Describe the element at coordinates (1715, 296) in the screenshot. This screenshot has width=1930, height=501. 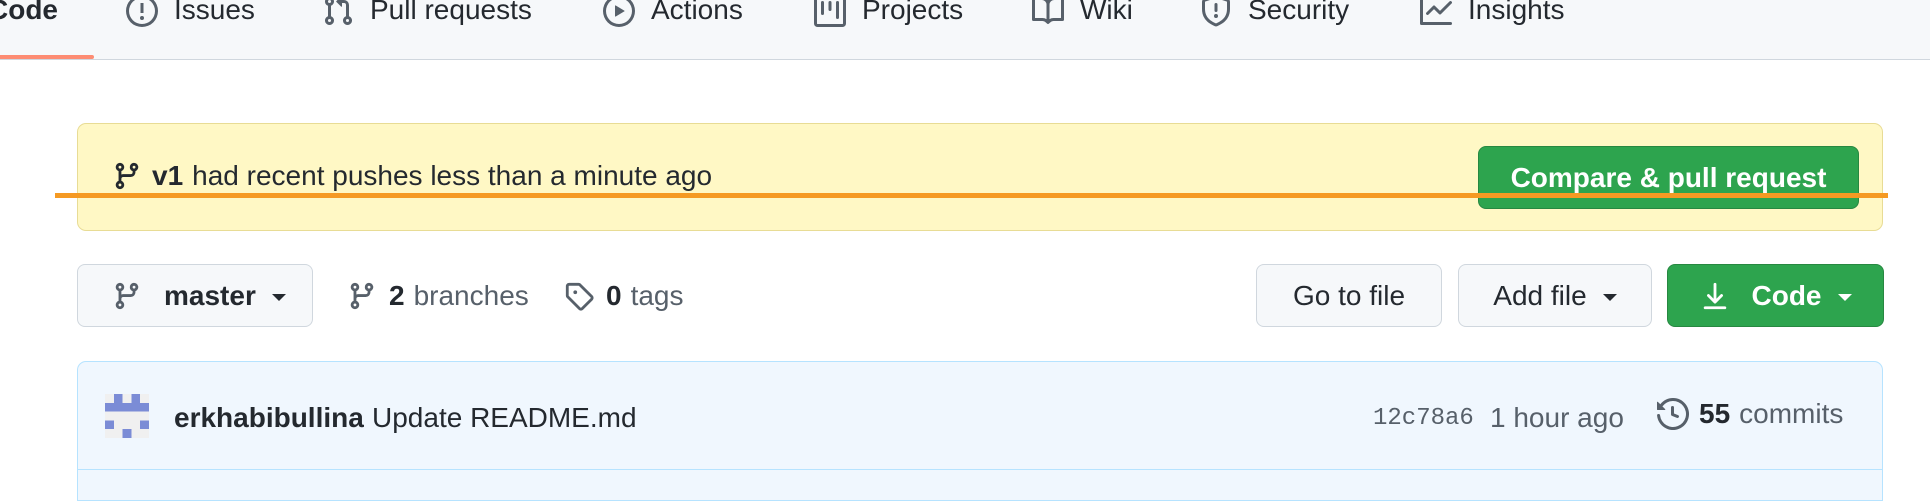
I see `download-icon` at that location.